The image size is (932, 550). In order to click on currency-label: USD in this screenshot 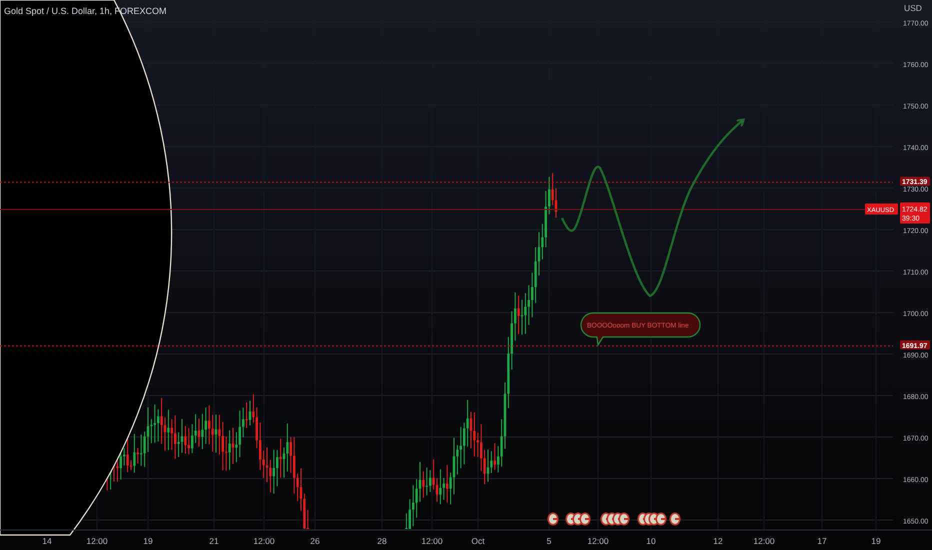, I will do `click(913, 8)`.